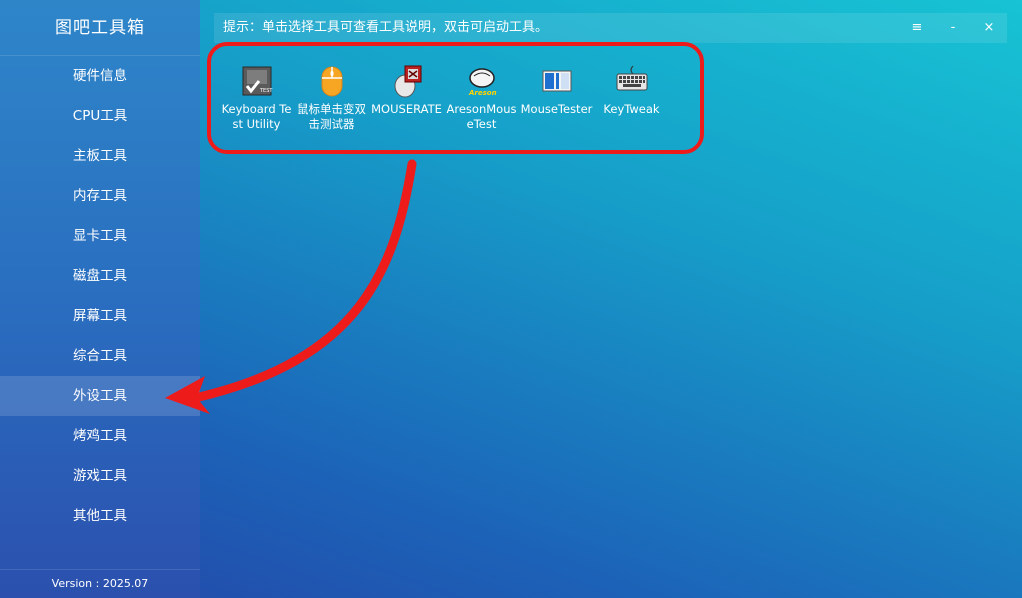  What do you see at coordinates (100, 116) in the screenshot?
I see `sidebar-item-cpu-tools: CPU工具` at bounding box center [100, 116].